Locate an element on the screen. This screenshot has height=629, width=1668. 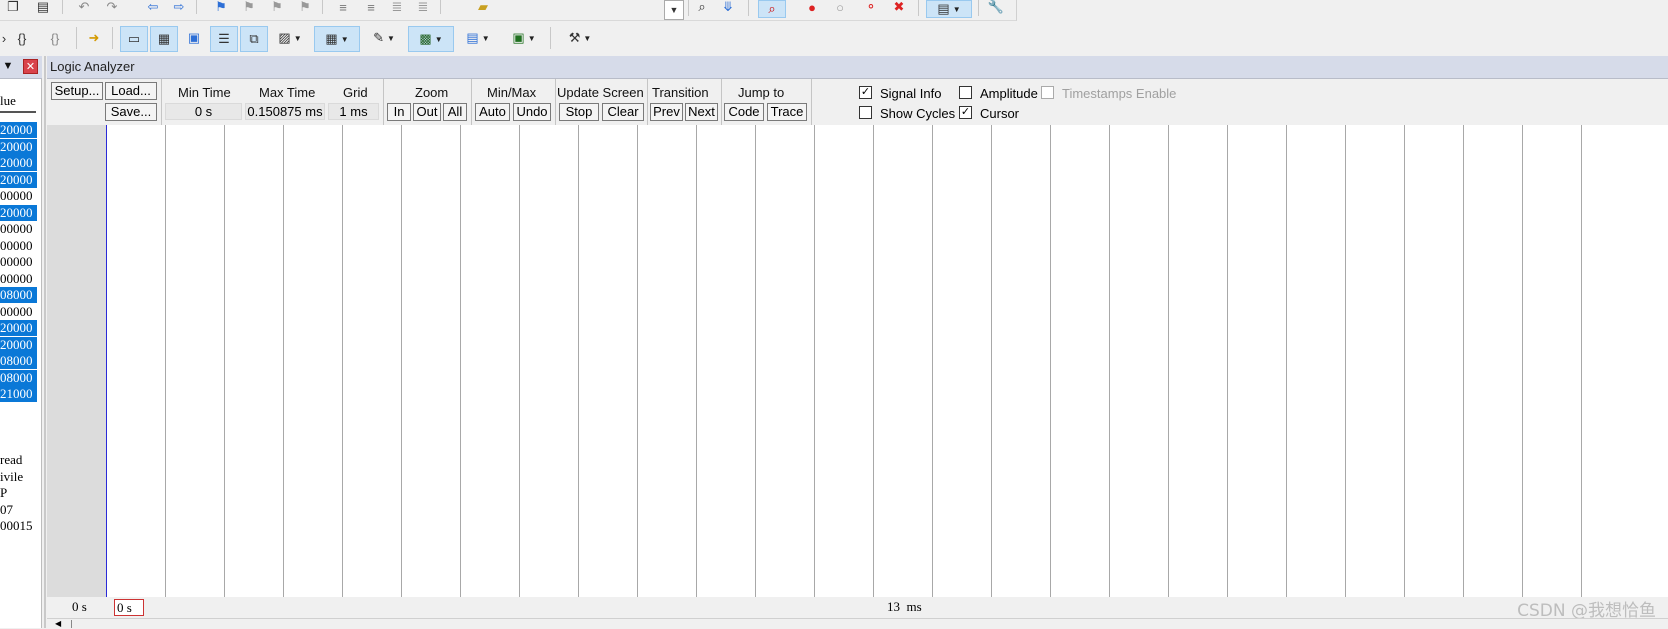
auto-button: Auto is located at coordinates (492, 112).